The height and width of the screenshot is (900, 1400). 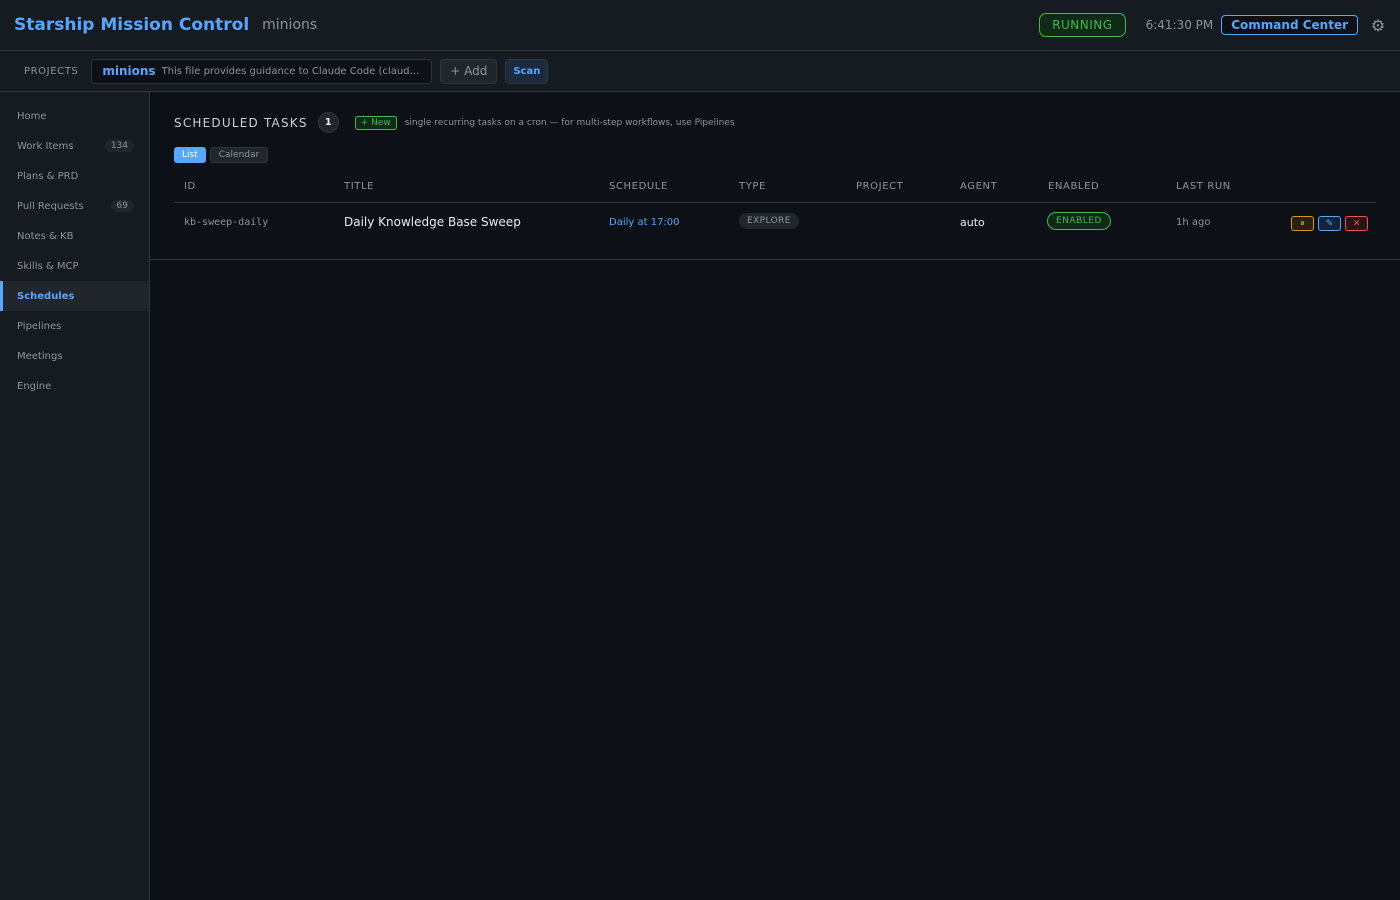 I want to click on calendar-view-button: Calendar, so click(x=239, y=155).